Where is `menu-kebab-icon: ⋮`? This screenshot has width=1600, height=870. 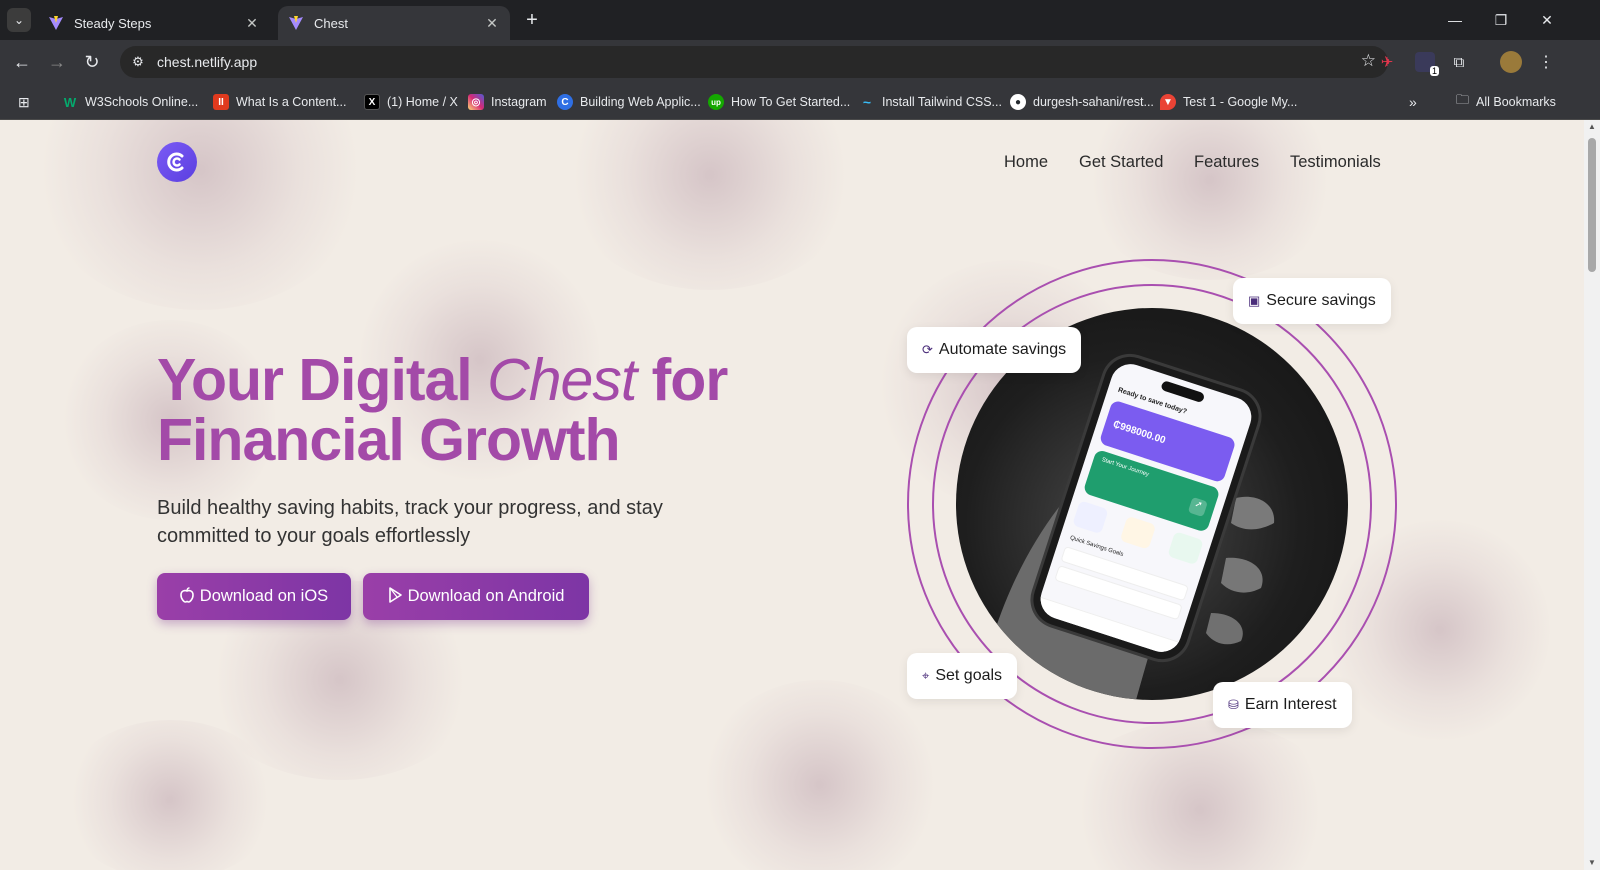
menu-kebab-icon: ⋮ is located at coordinates (1546, 62).